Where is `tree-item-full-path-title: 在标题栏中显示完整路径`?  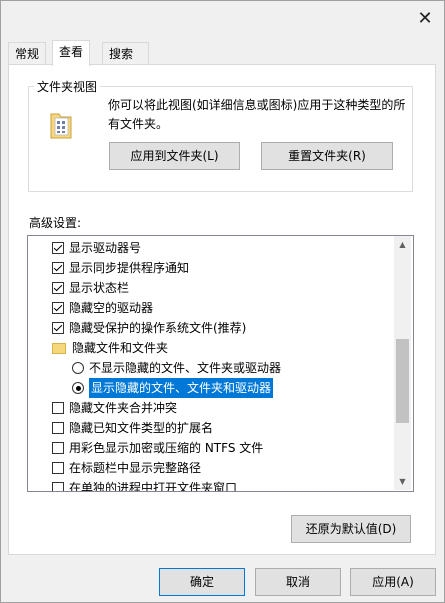 tree-item-full-path-title: 在标题栏中显示完整路径 is located at coordinates (126, 468).